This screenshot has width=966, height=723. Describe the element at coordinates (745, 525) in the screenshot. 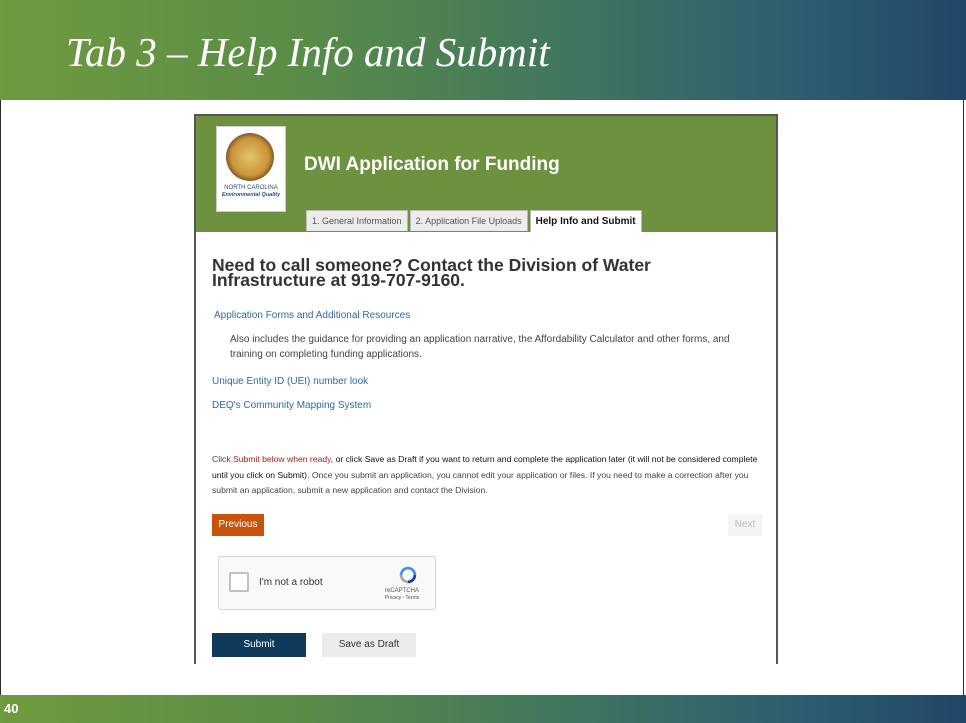

I see `next-button: Next` at that location.